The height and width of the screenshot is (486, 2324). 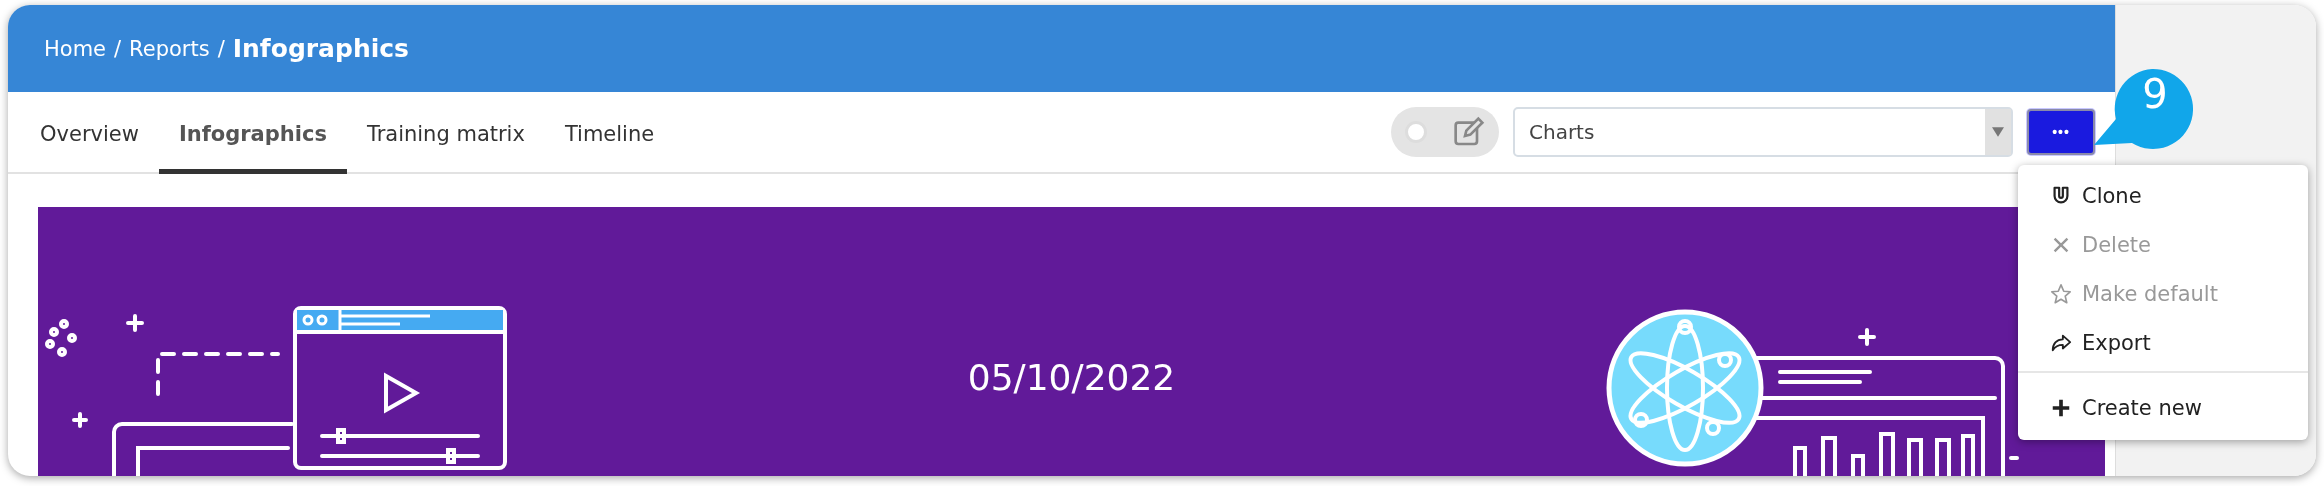 What do you see at coordinates (445, 133) in the screenshot?
I see `tab: Training matrix` at bounding box center [445, 133].